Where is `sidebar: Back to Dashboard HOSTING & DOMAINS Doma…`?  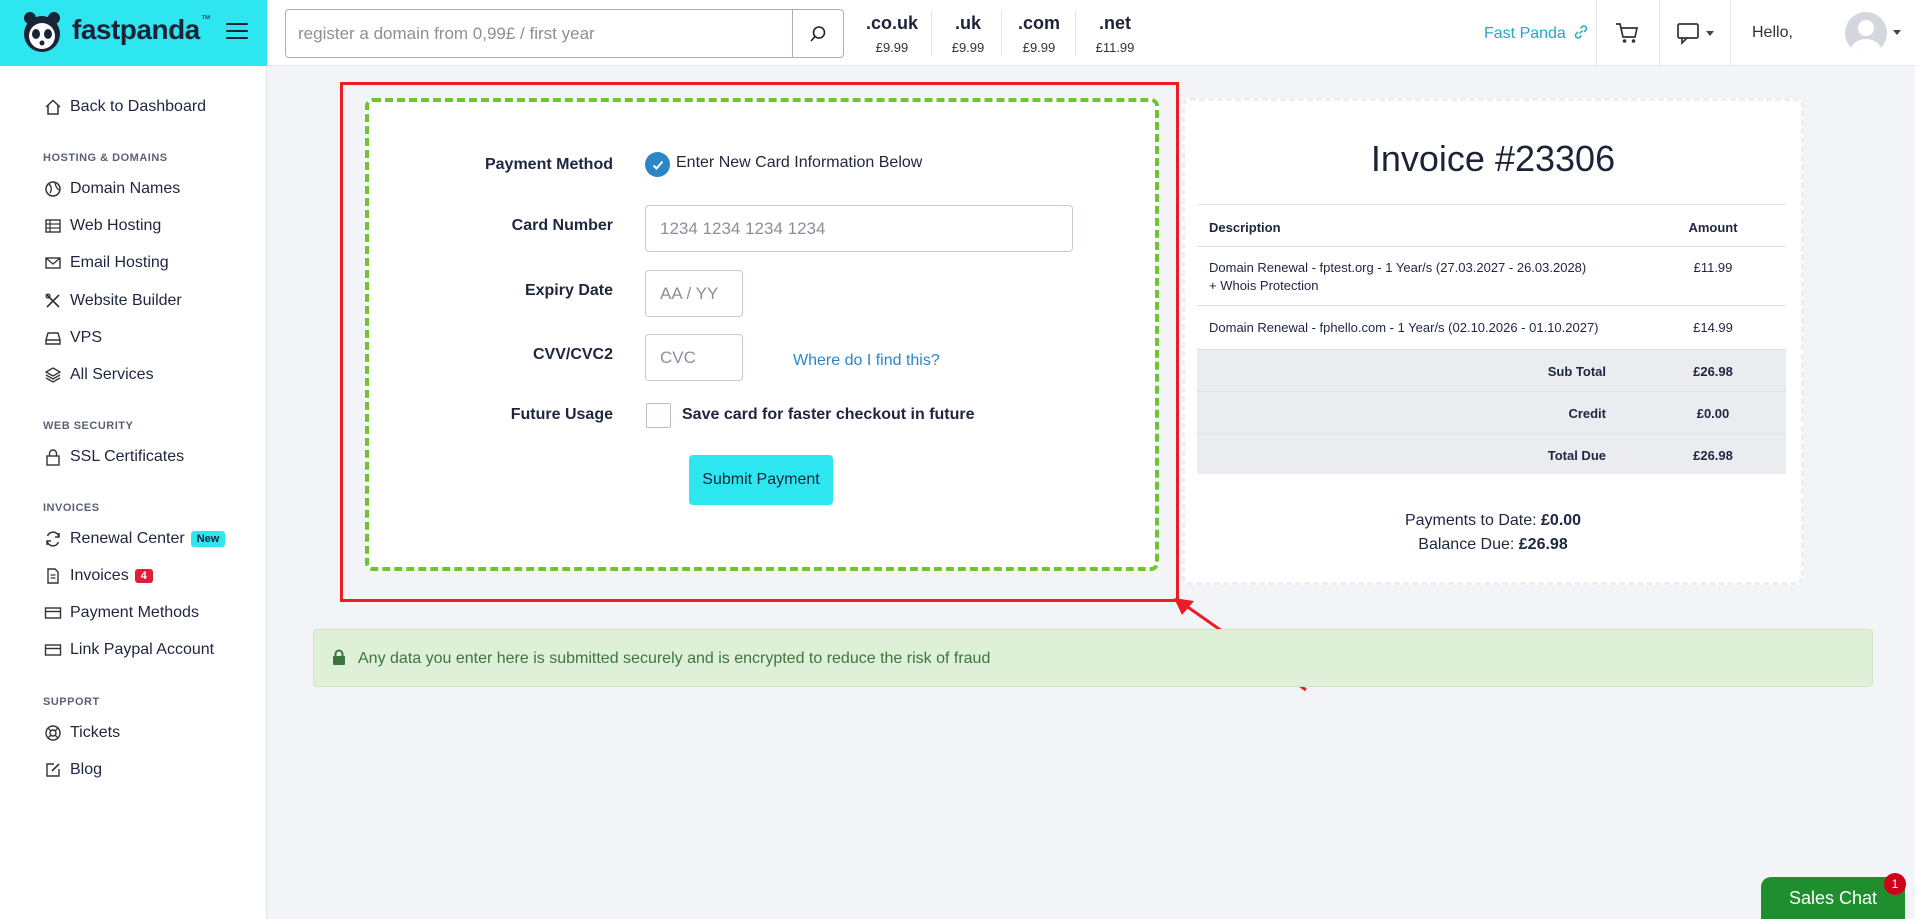 sidebar: Back to Dashboard HOSTING & DOMAINS Doma… is located at coordinates (133, 492).